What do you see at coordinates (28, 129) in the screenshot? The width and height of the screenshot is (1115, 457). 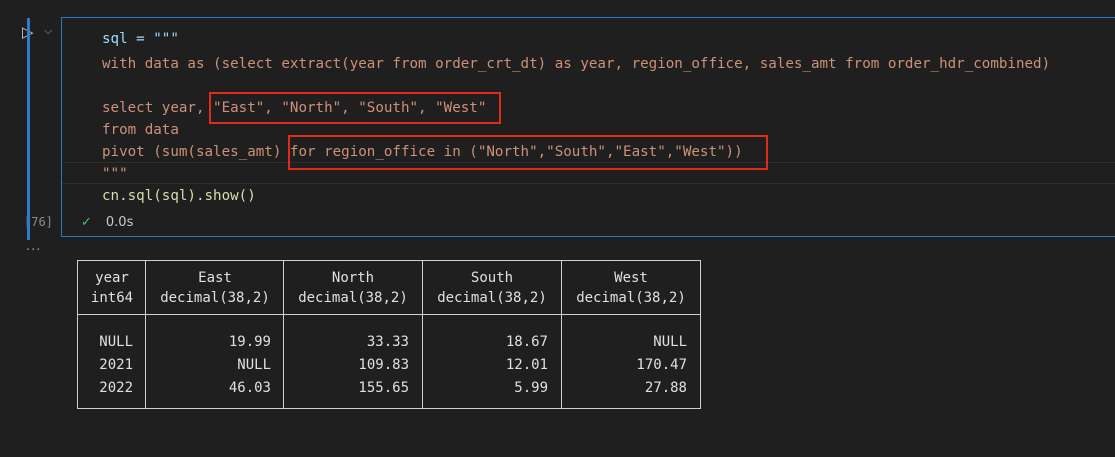 I see `cell-focus-indicator` at bounding box center [28, 129].